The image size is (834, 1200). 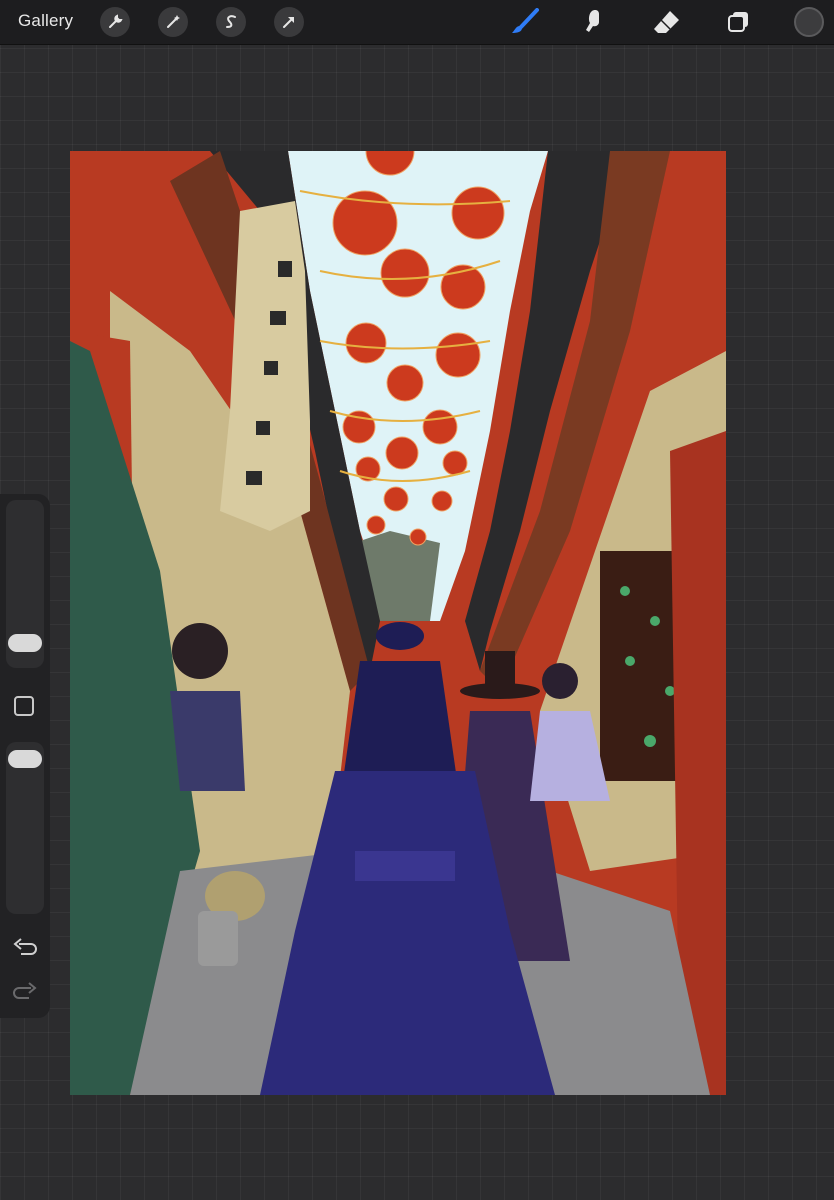 What do you see at coordinates (739, 22) in the screenshot?
I see `layers-icon` at bounding box center [739, 22].